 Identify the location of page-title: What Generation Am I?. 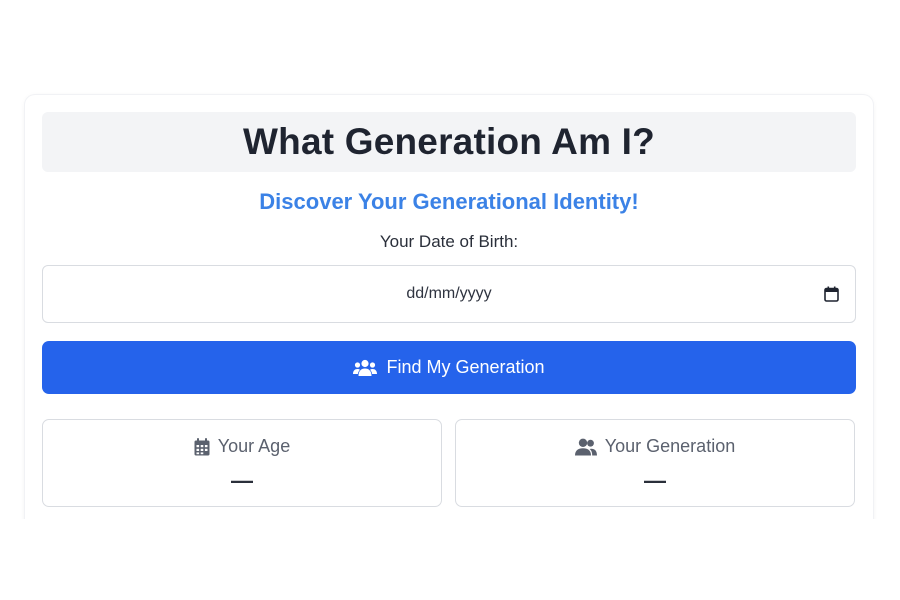
(449, 141).